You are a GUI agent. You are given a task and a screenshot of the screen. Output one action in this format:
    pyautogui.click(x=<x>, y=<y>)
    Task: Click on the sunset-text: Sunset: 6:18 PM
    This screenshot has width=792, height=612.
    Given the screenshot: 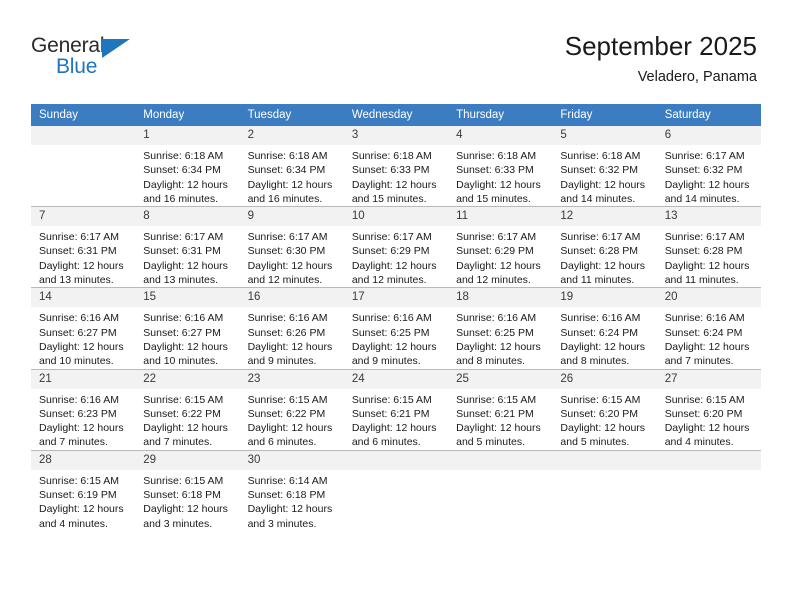 What is the action you would take?
    pyautogui.click(x=286, y=495)
    